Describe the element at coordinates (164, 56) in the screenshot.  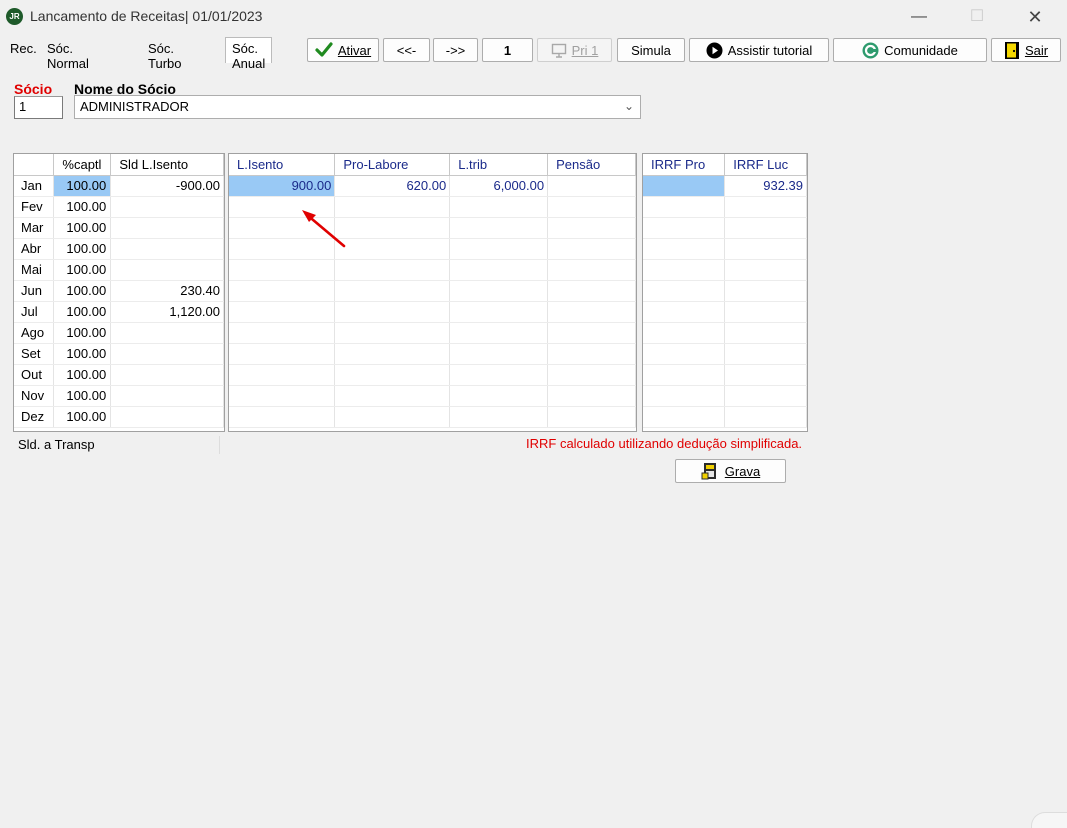
I see `tab-soc-turbo: Sóc. Turbo` at that location.